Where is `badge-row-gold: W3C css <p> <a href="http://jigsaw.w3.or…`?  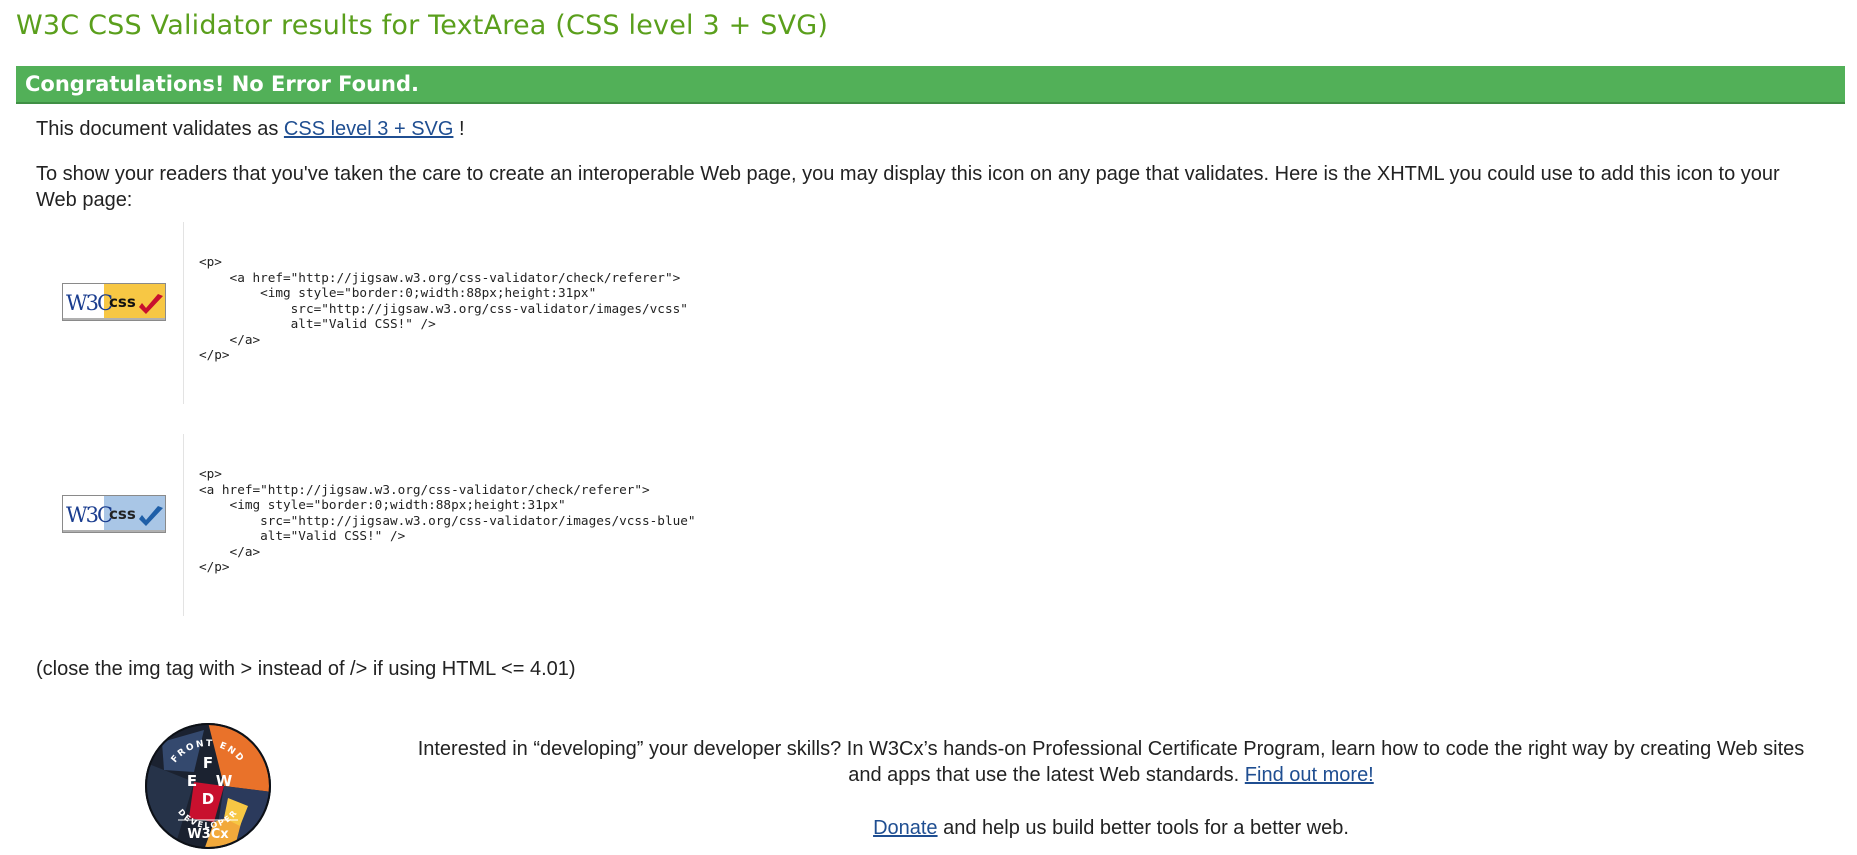
badge-row-gold: W3C css <p> <a href="http://jigsaw.w3.or… is located at coordinates (586, 313).